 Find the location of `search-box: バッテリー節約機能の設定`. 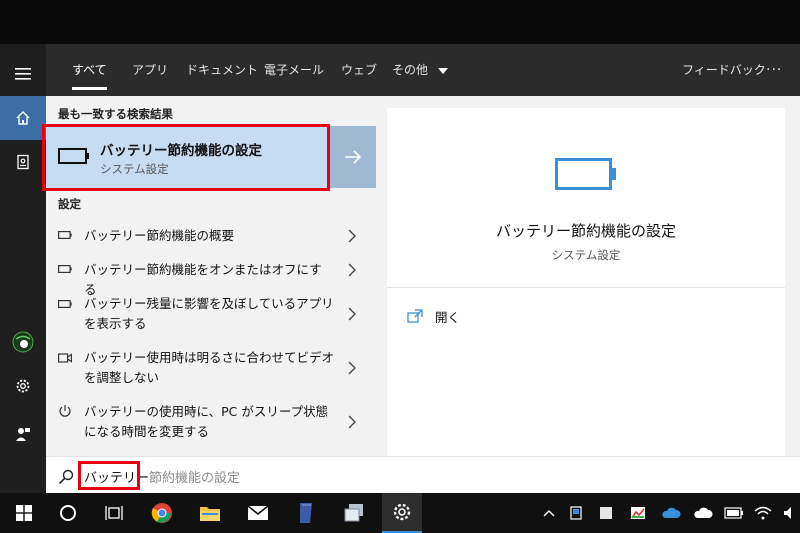

search-box: バッテリー節約機能の設定 is located at coordinates (423, 475).